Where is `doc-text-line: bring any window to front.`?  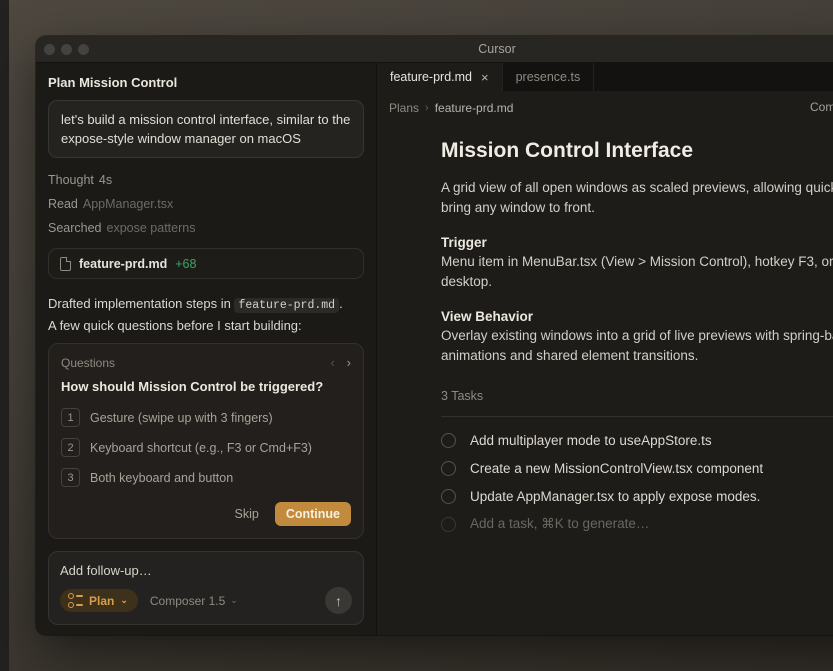 doc-text-line: bring any window to front. is located at coordinates (518, 207).